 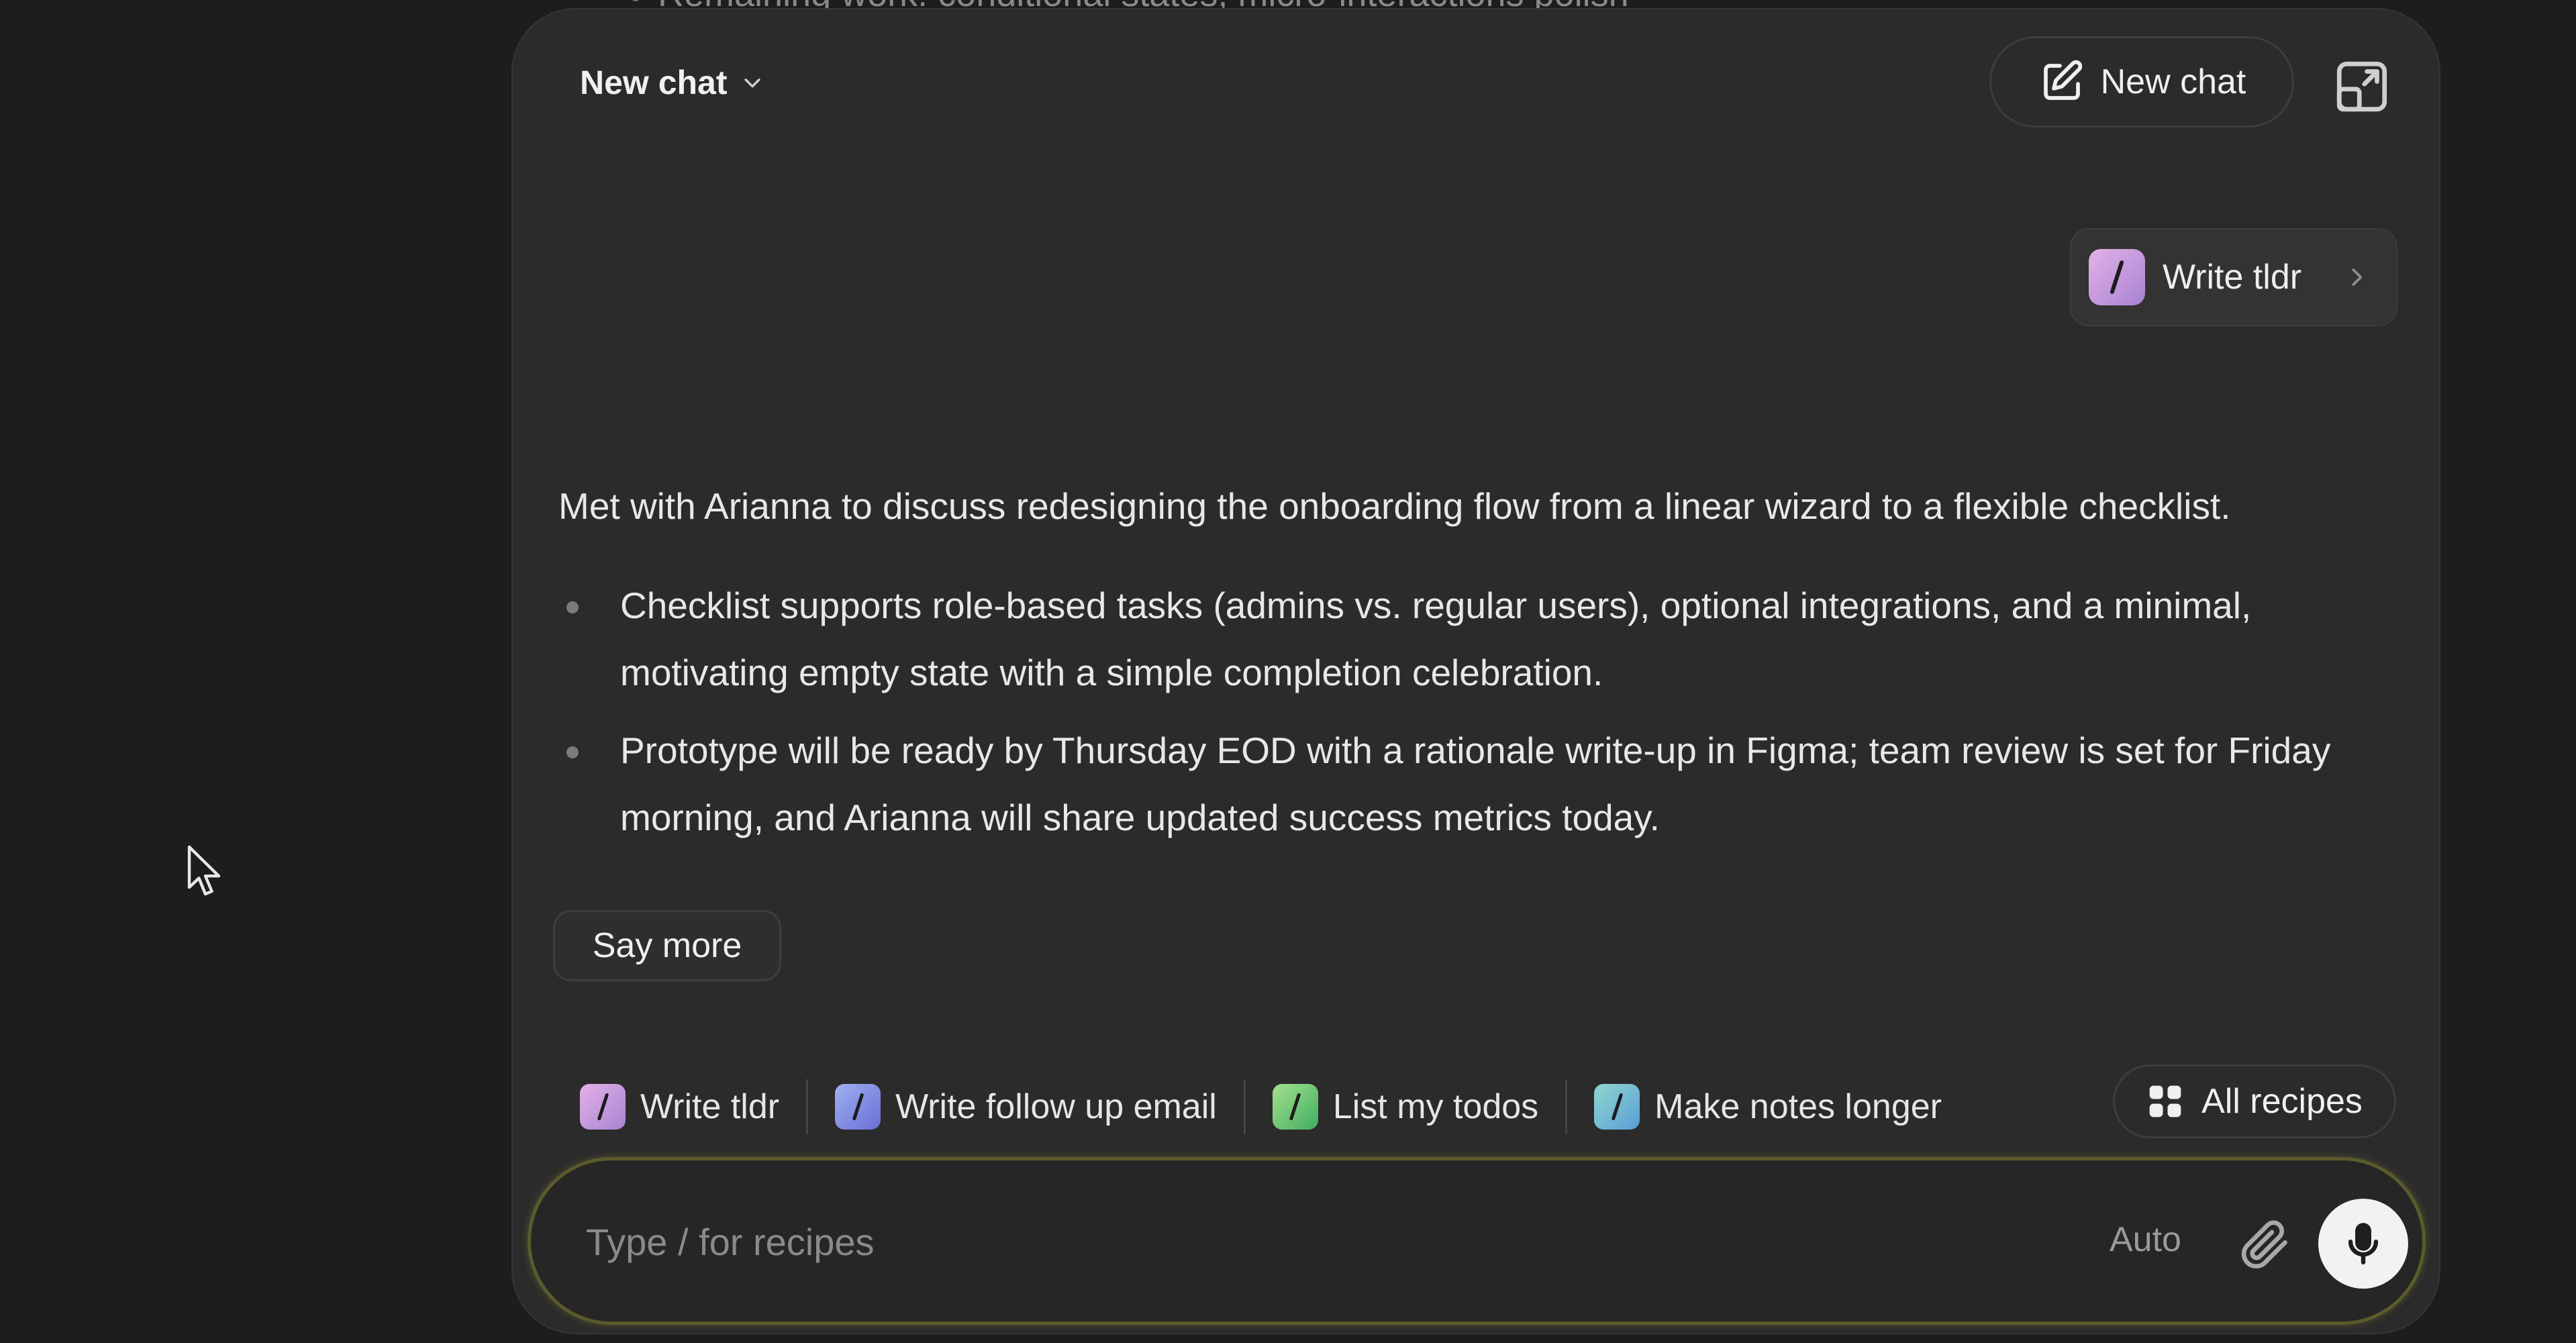 I want to click on message-input, so click(x=1257, y=1242).